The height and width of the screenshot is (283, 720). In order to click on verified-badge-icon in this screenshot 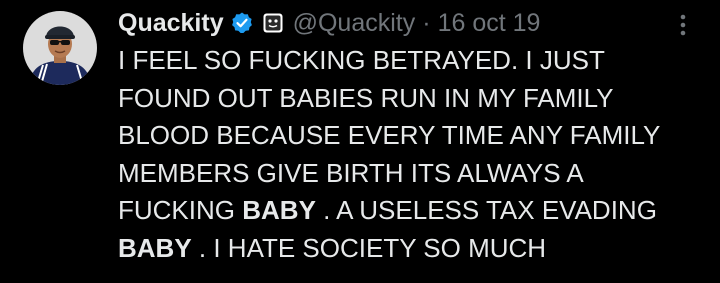, I will do `click(242, 23)`.